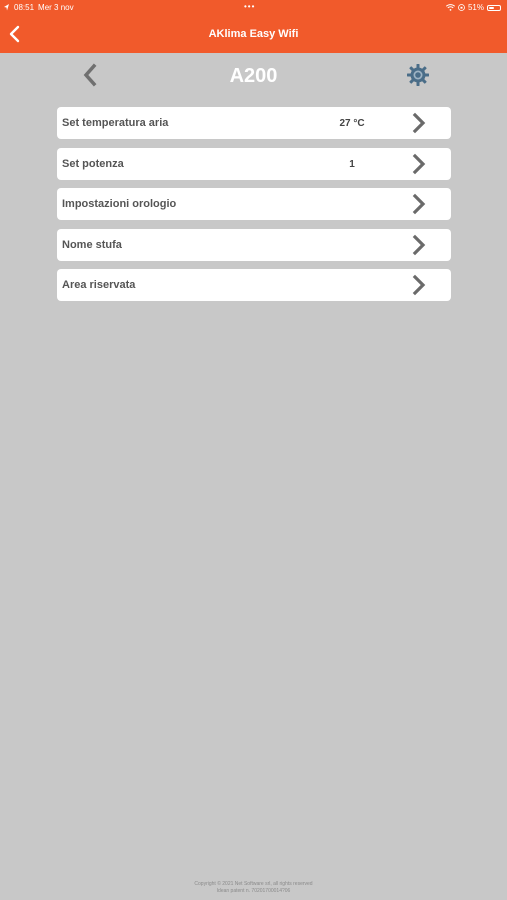 This screenshot has width=507, height=900. What do you see at coordinates (254, 163) in the screenshot?
I see `menu-item-set-power: Set potenza 1` at bounding box center [254, 163].